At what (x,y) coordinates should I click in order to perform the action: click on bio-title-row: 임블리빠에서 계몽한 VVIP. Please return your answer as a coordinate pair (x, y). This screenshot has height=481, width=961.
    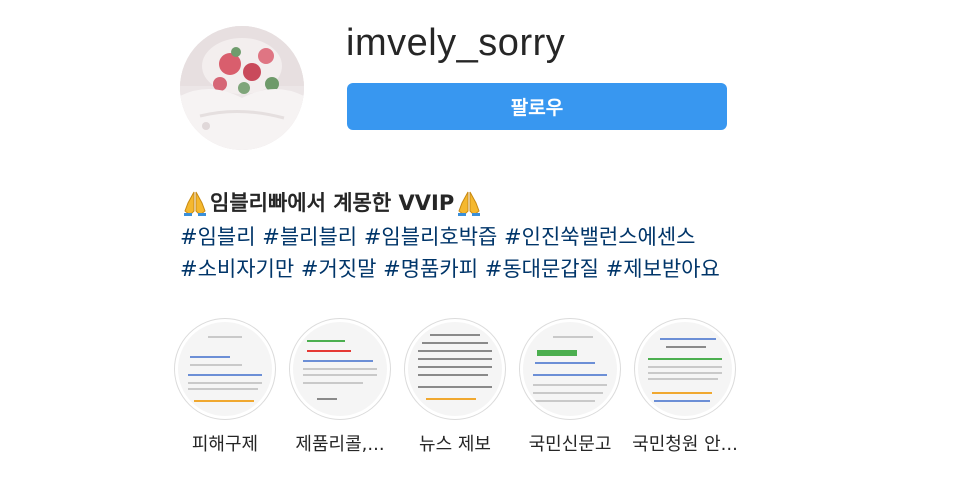
    Looking at the image, I should click on (460, 203).